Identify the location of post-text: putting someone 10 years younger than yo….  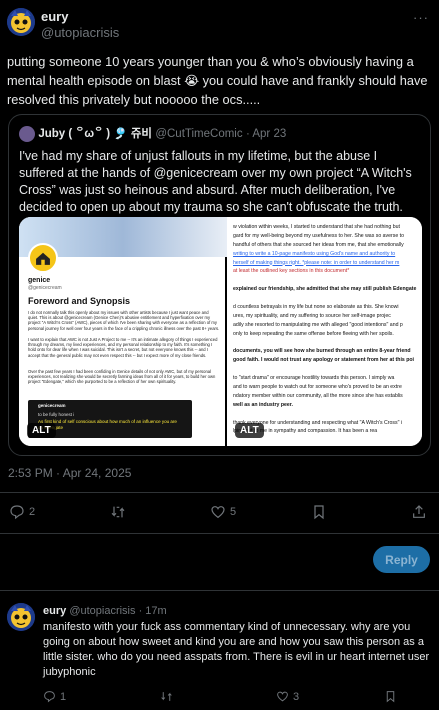
(217, 80).